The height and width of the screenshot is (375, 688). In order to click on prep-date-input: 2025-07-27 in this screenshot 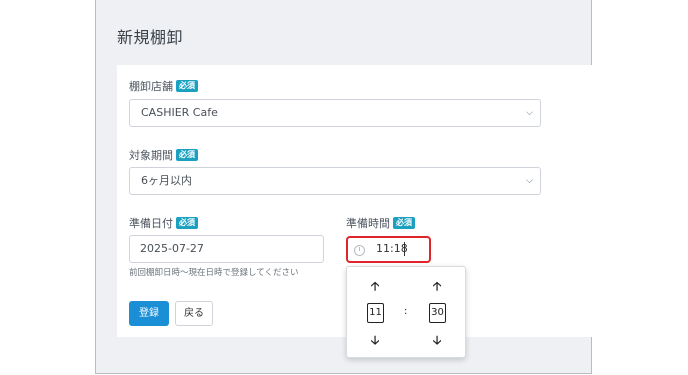, I will do `click(226, 249)`.